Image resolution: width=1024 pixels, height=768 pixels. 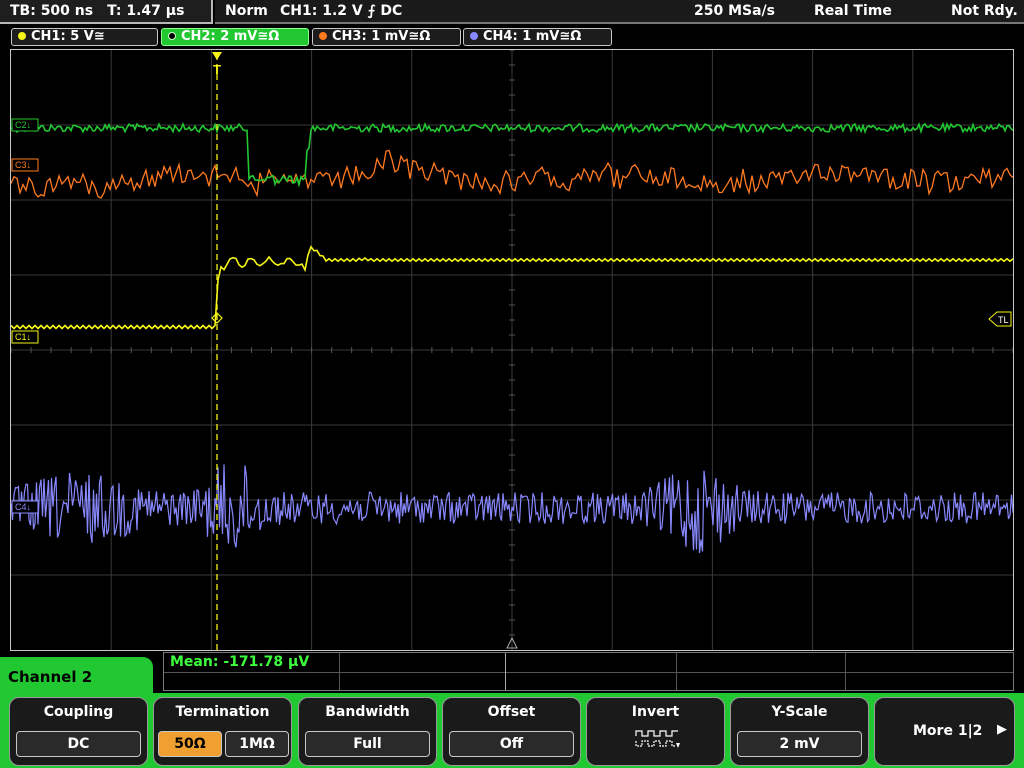 I want to click on bandwidth-value: Full, so click(x=367, y=744).